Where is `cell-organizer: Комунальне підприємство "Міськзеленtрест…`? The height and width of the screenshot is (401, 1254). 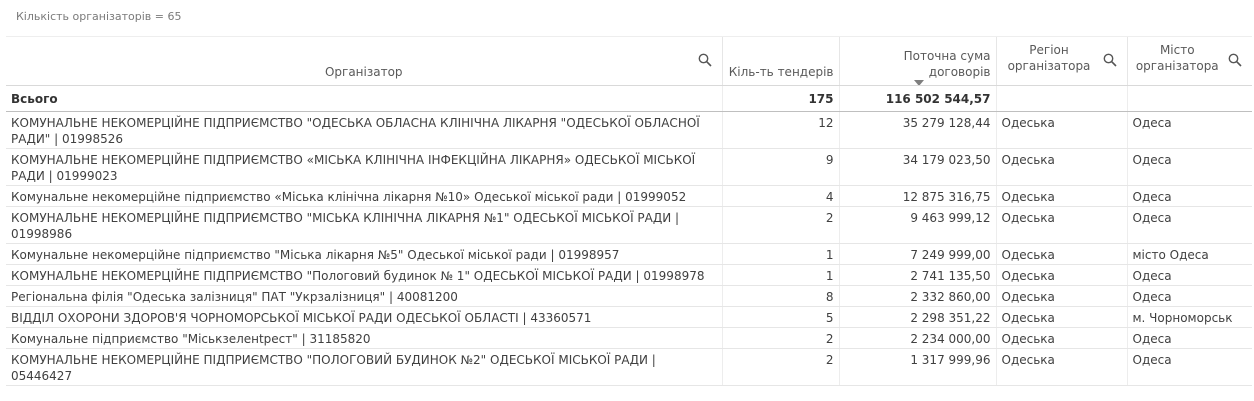 cell-organizer: Комунальне підприємство "Міськзеленtрест… is located at coordinates (364, 338).